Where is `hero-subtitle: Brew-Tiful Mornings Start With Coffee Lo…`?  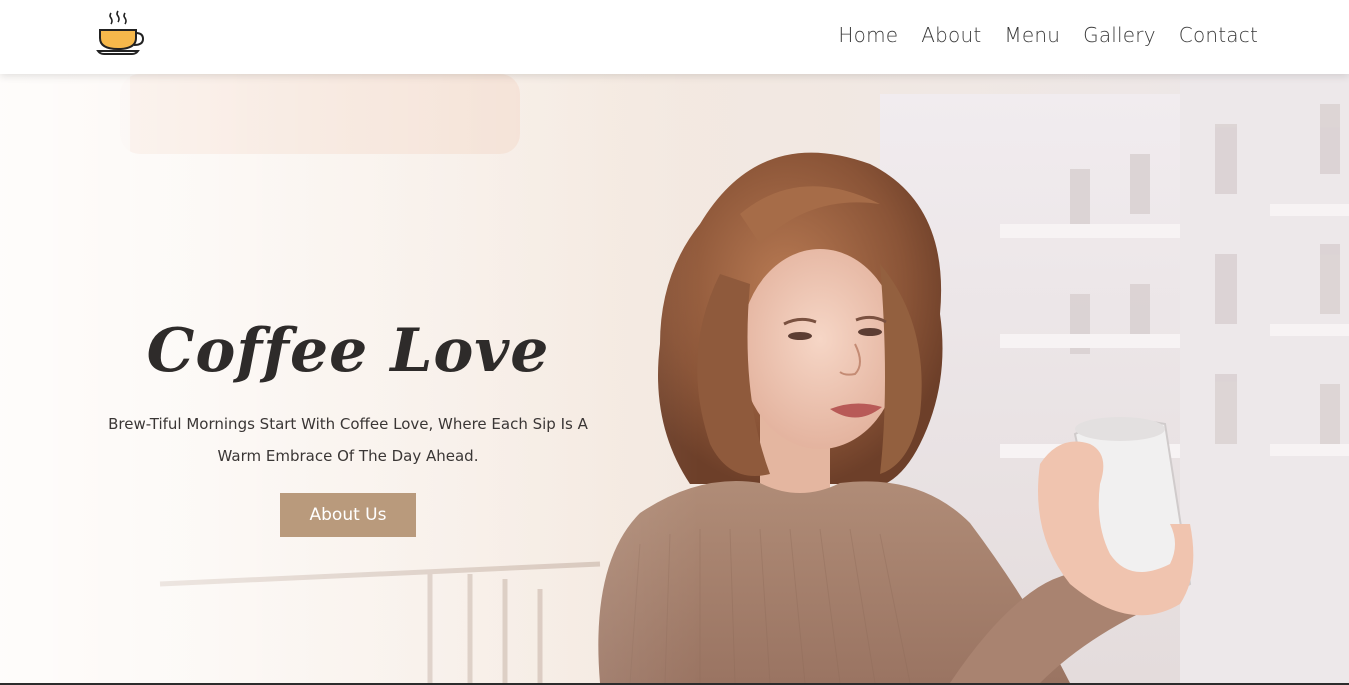 hero-subtitle: Brew-Tiful Mornings Start With Coffee Lo… is located at coordinates (348, 440).